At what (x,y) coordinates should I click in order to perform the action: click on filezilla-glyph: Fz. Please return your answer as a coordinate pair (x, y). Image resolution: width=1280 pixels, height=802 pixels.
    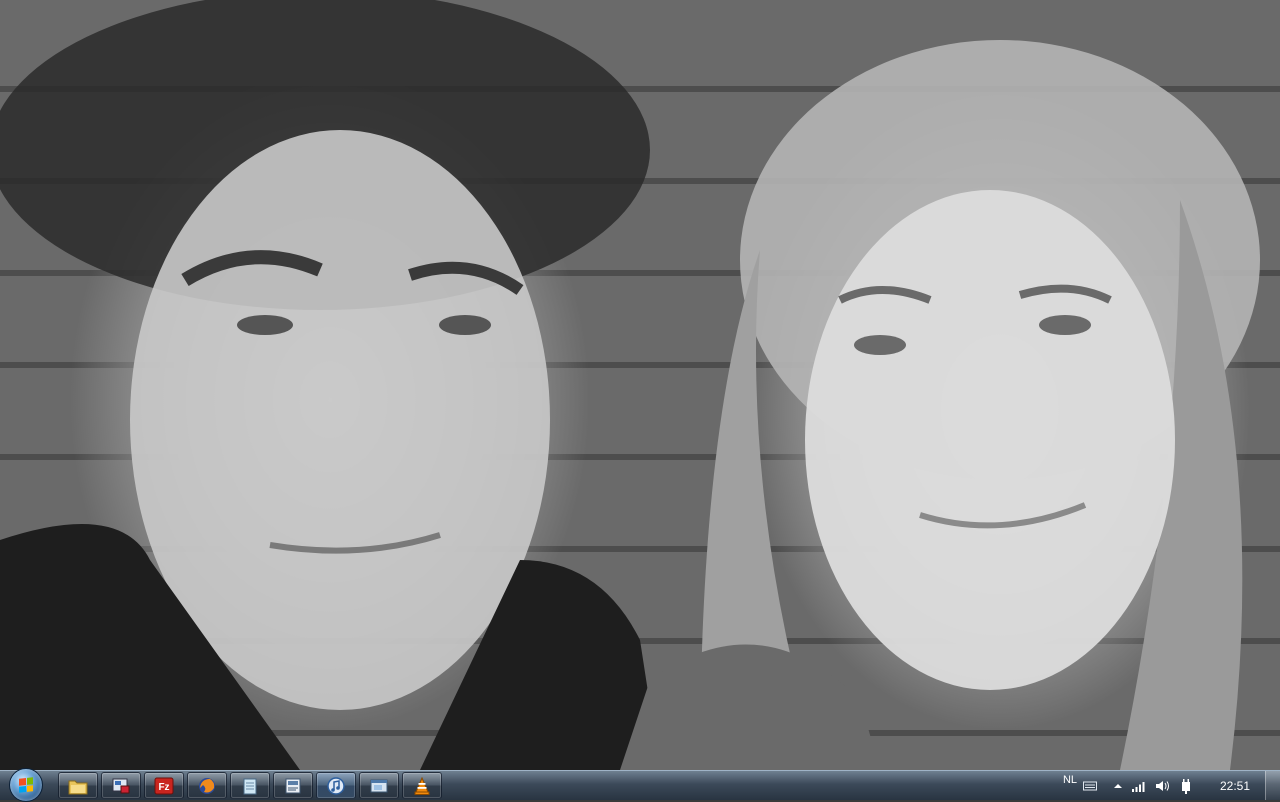
    Looking at the image, I should click on (163, 787).